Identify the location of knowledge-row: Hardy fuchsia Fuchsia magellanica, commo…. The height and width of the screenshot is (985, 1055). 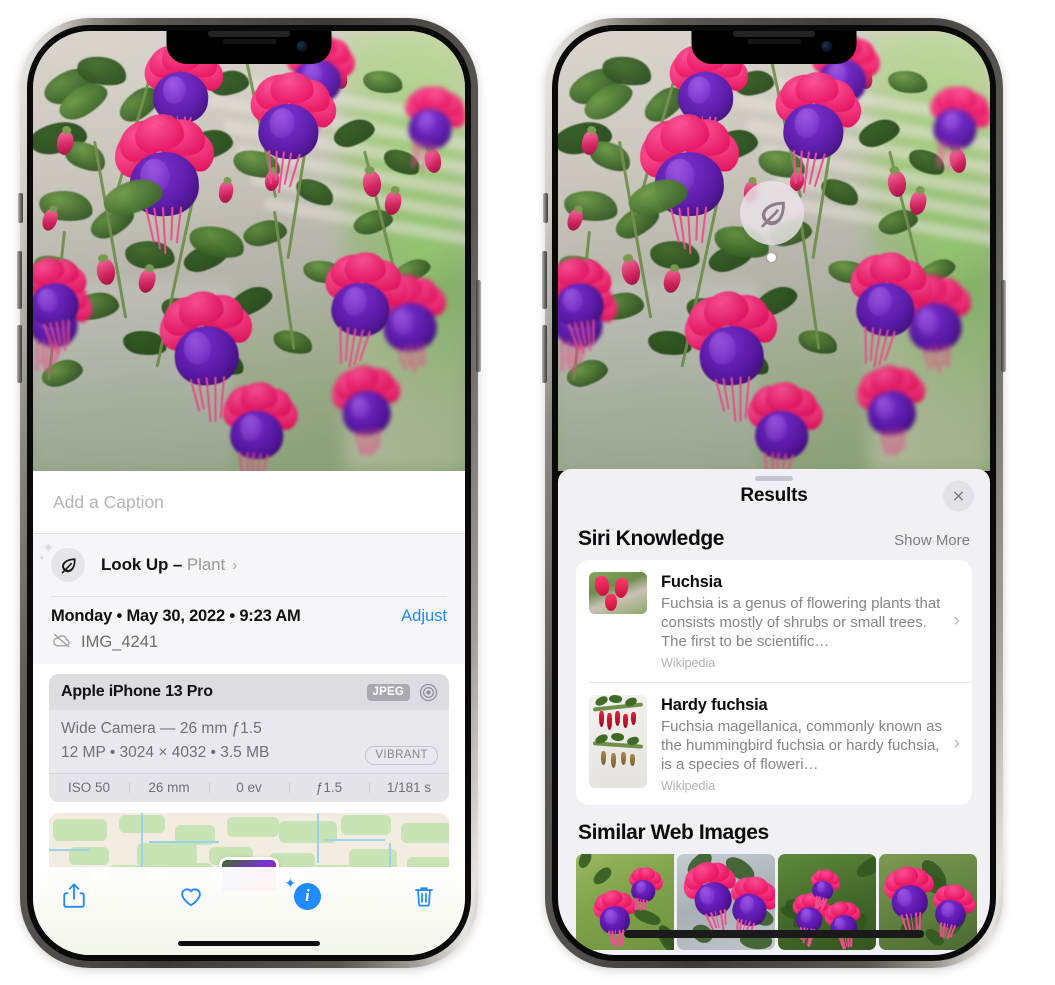
(780, 743).